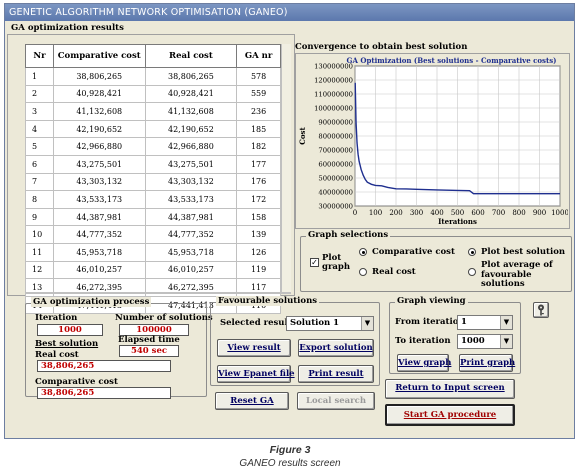  I want to click on table-row: 3 41,132,608 41,132,608 236, so click(153, 111).